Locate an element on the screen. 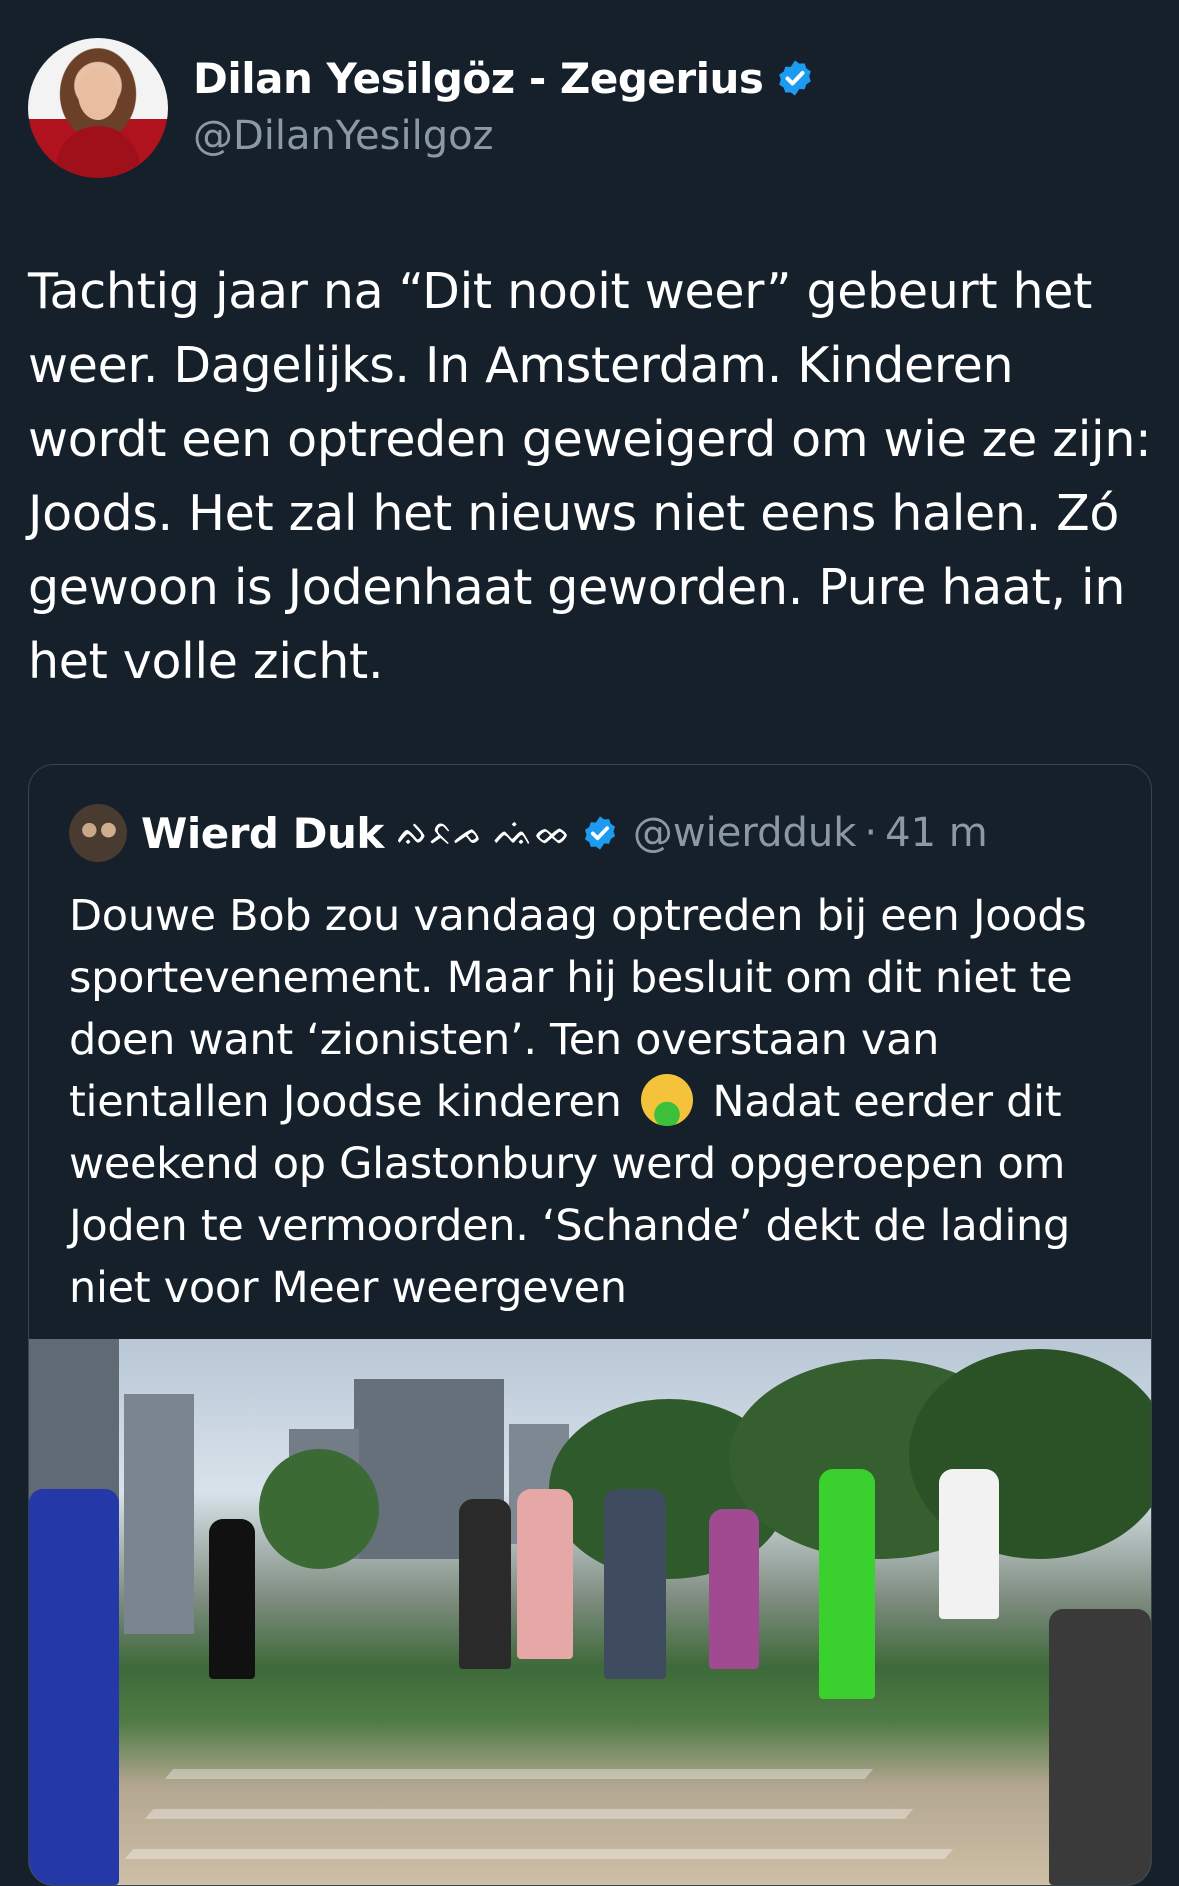  show-more-link: Meer weergeven is located at coordinates (449, 1288).